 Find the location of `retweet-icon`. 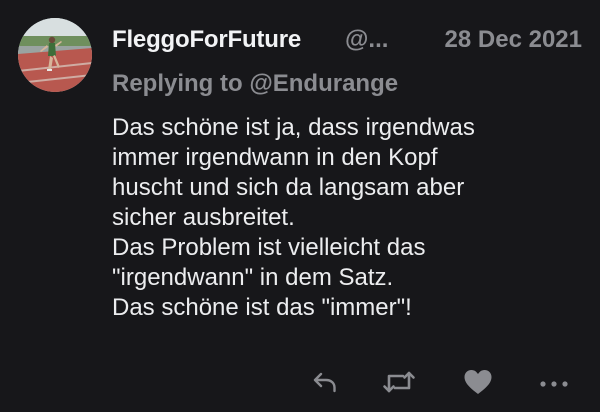

retweet-icon is located at coordinates (399, 382).